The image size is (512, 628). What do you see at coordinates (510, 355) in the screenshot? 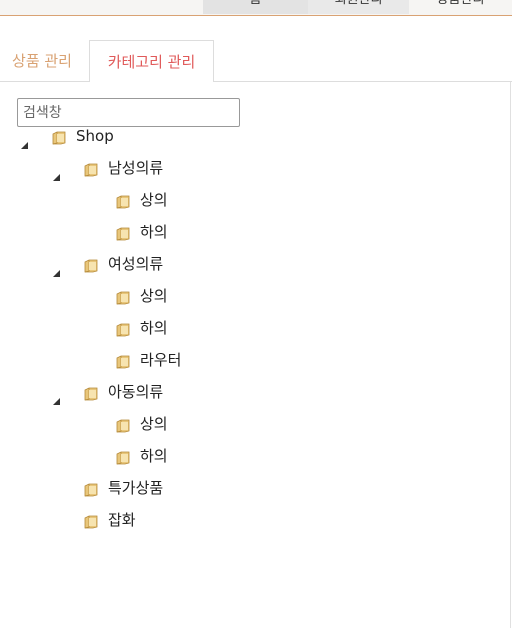
I see `panel-border` at bounding box center [510, 355].